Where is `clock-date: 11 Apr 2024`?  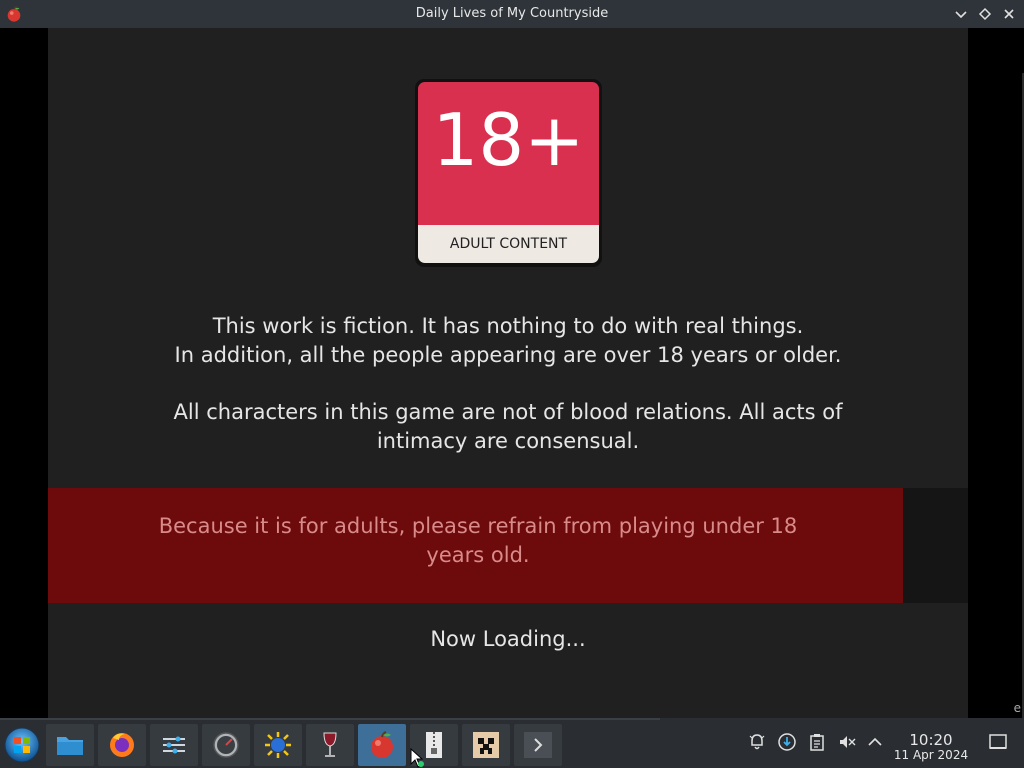
clock-date: 11 Apr 2024 is located at coordinates (931, 755).